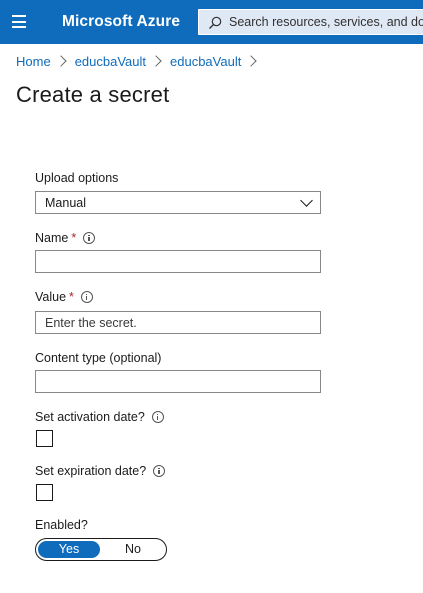  Describe the element at coordinates (178, 261) in the screenshot. I see `name-input` at that location.